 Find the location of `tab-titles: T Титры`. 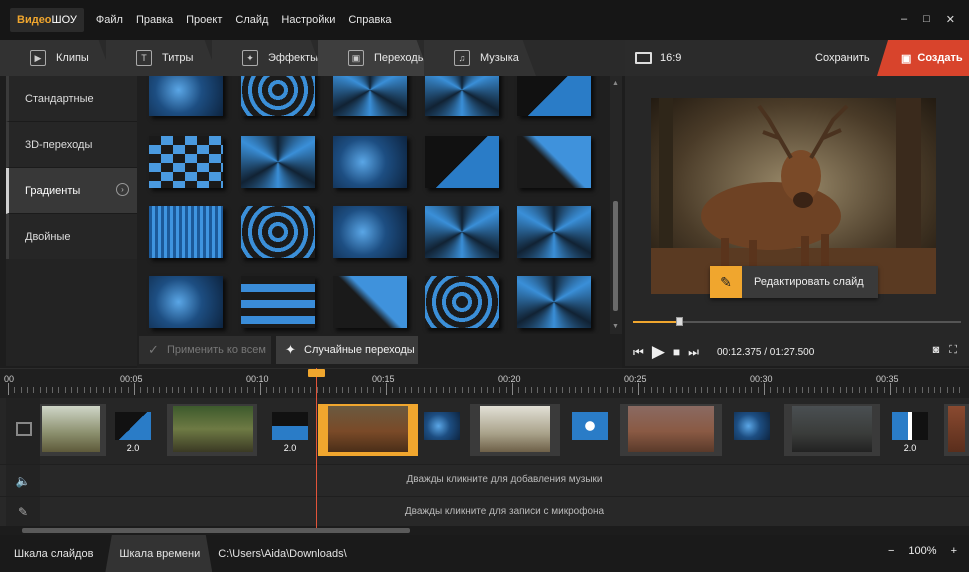

tab-titles: T Титры is located at coordinates (162, 58).